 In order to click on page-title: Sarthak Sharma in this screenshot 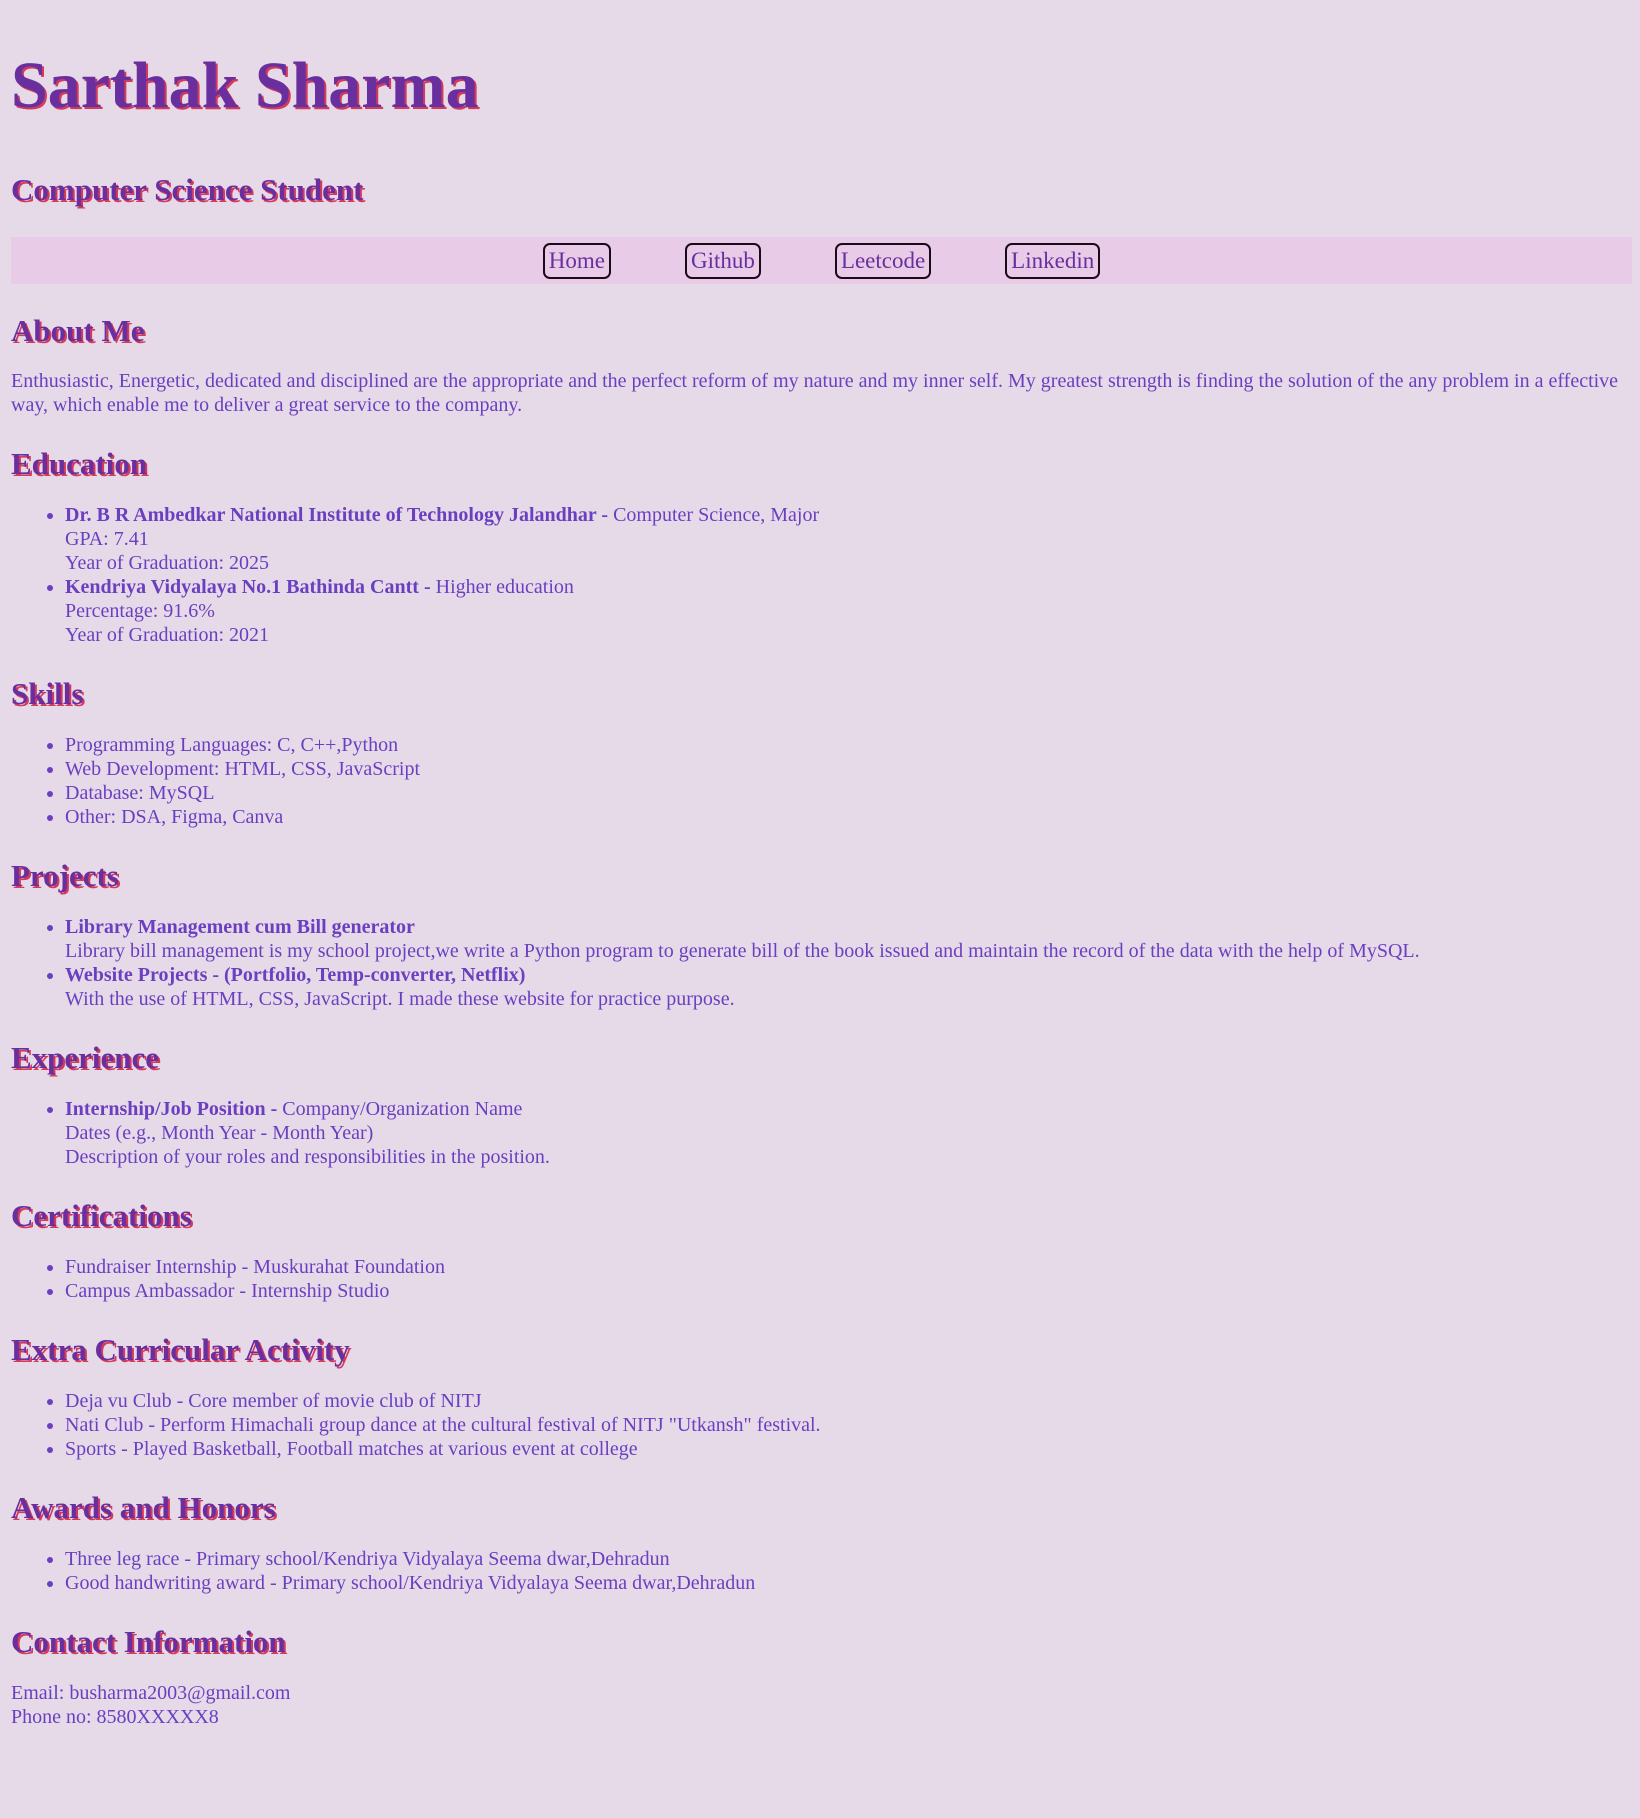, I will do `click(245, 85)`.